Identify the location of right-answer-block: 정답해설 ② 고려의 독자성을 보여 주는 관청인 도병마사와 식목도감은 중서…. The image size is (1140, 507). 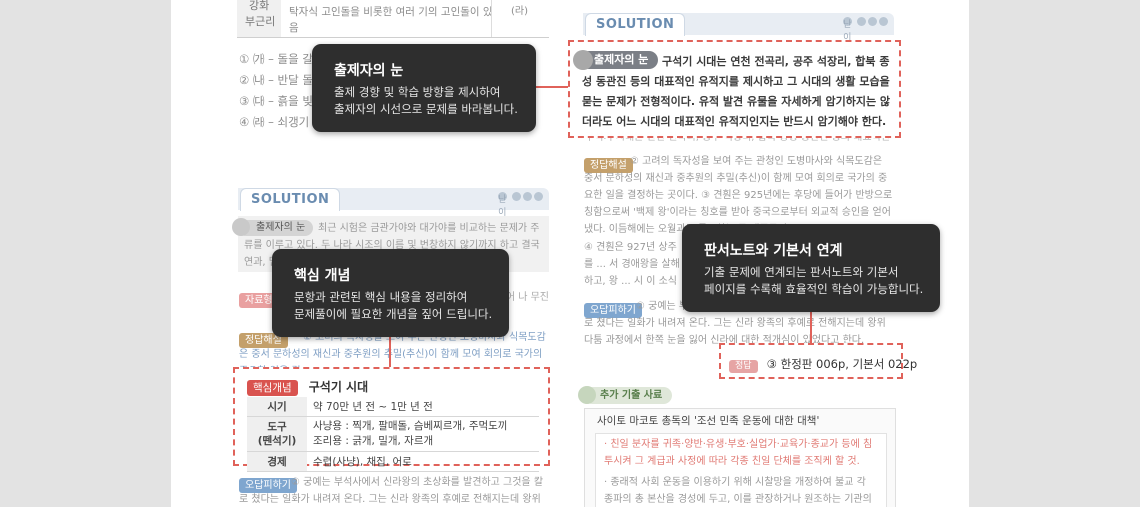
(740, 220).